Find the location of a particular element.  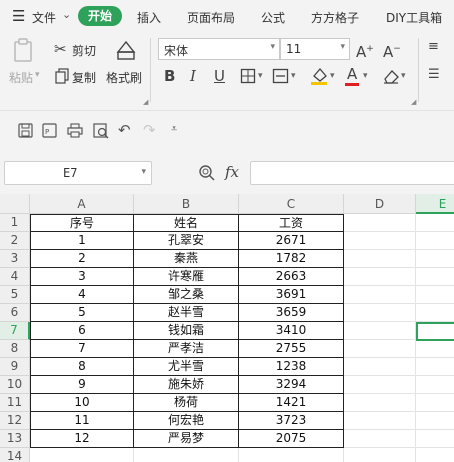

menu-file: 文件 is located at coordinates (44, 17).